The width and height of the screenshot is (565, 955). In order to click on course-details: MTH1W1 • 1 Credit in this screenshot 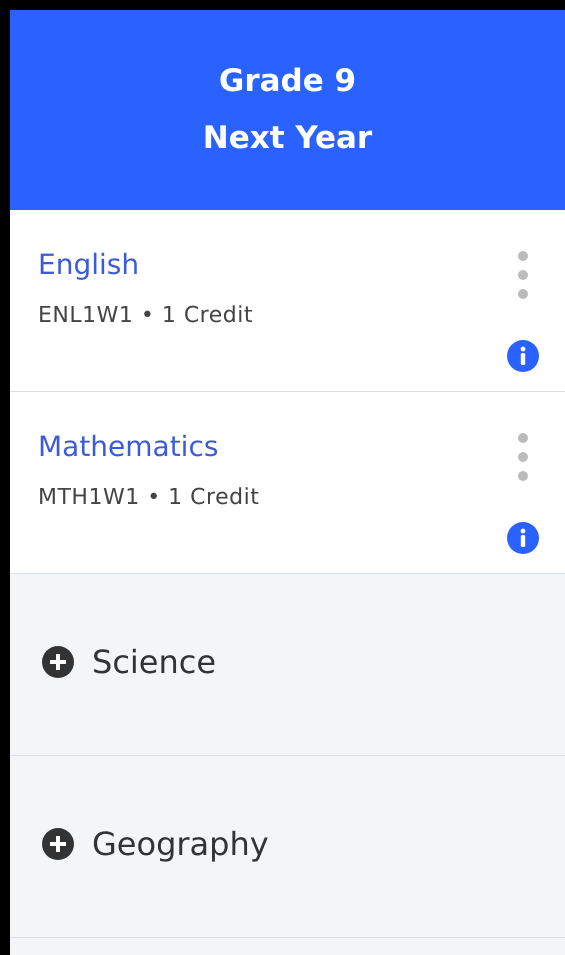, I will do `click(149, 497)`.